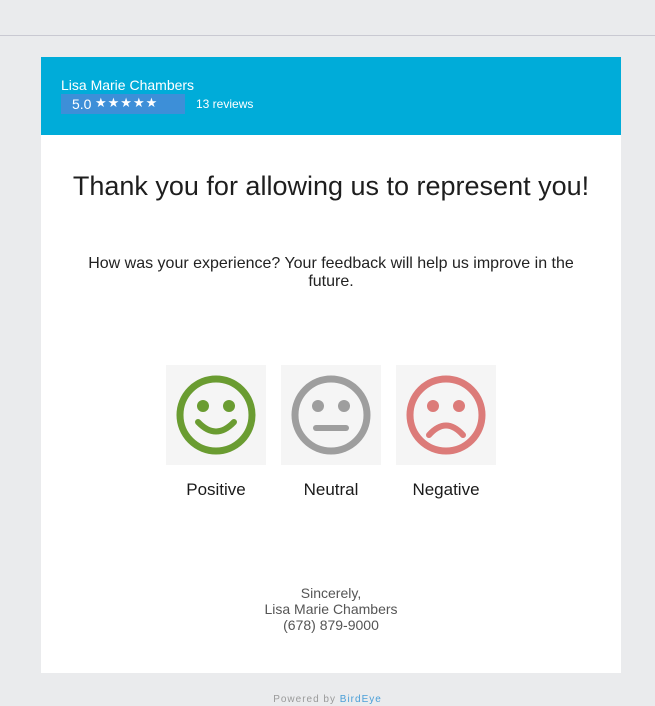 The image size is (655, 706). What do you see at coordinates (327, 35) in the screenshot?
I see `top-divider` at bounding box center [327, 35].